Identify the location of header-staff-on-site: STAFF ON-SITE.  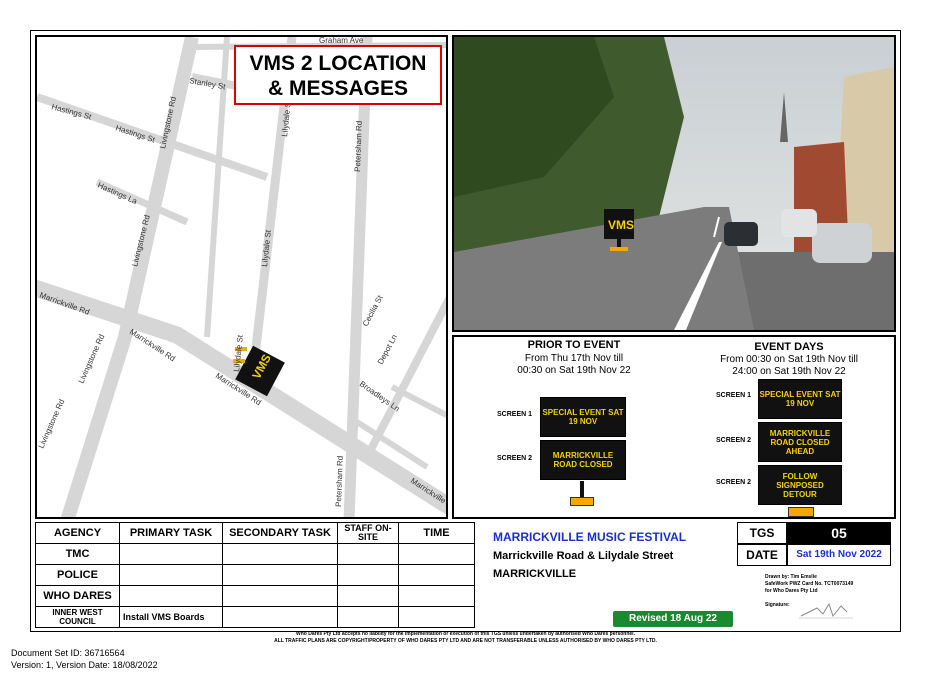
(368, 533).